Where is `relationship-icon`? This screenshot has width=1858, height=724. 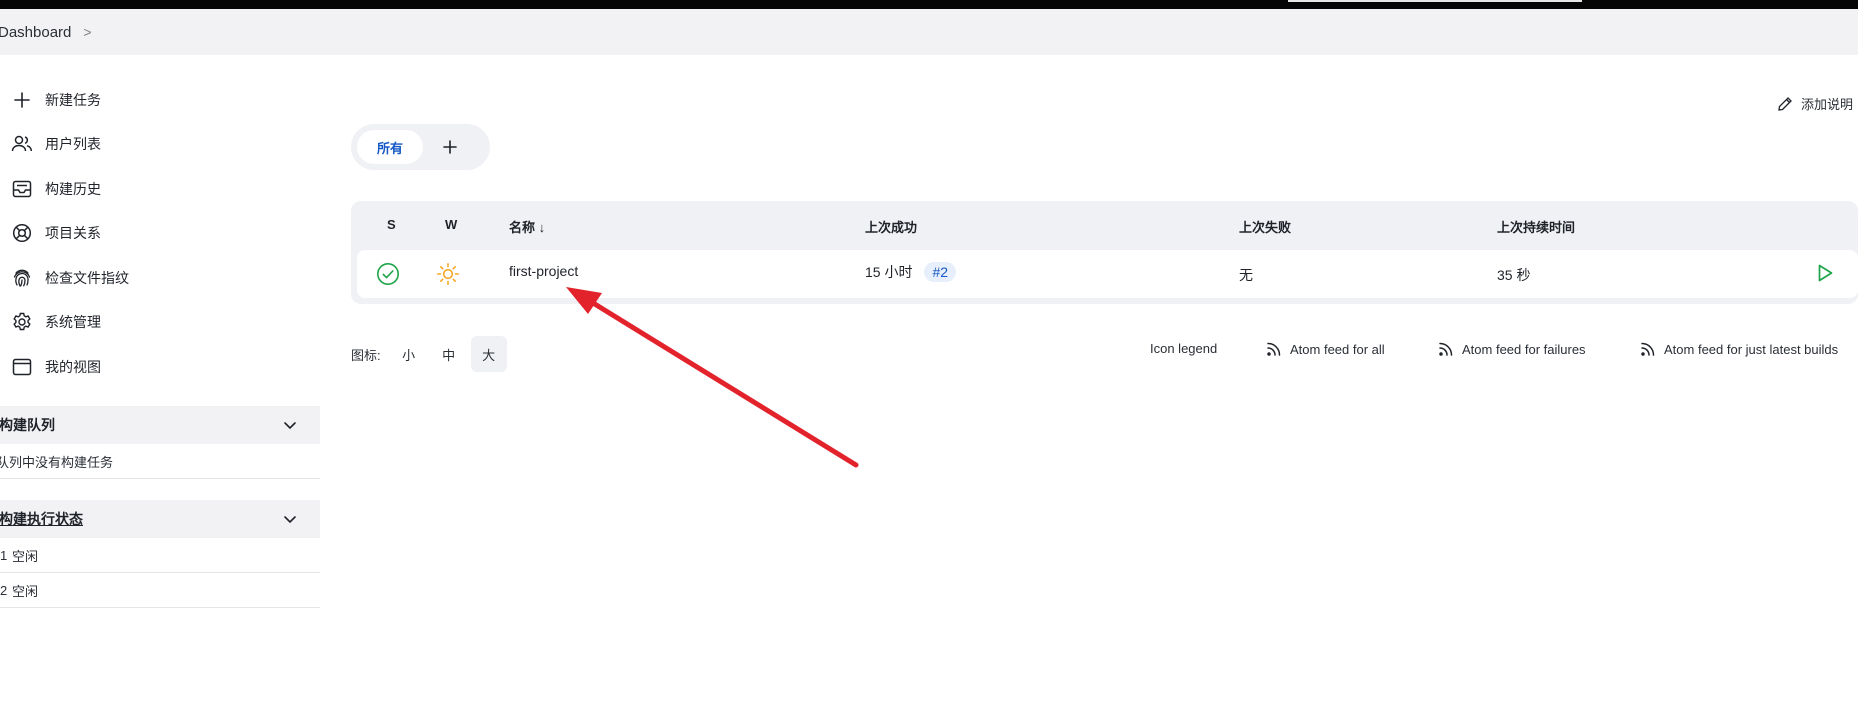
relationship-icon is located at coordinates (22, 233).